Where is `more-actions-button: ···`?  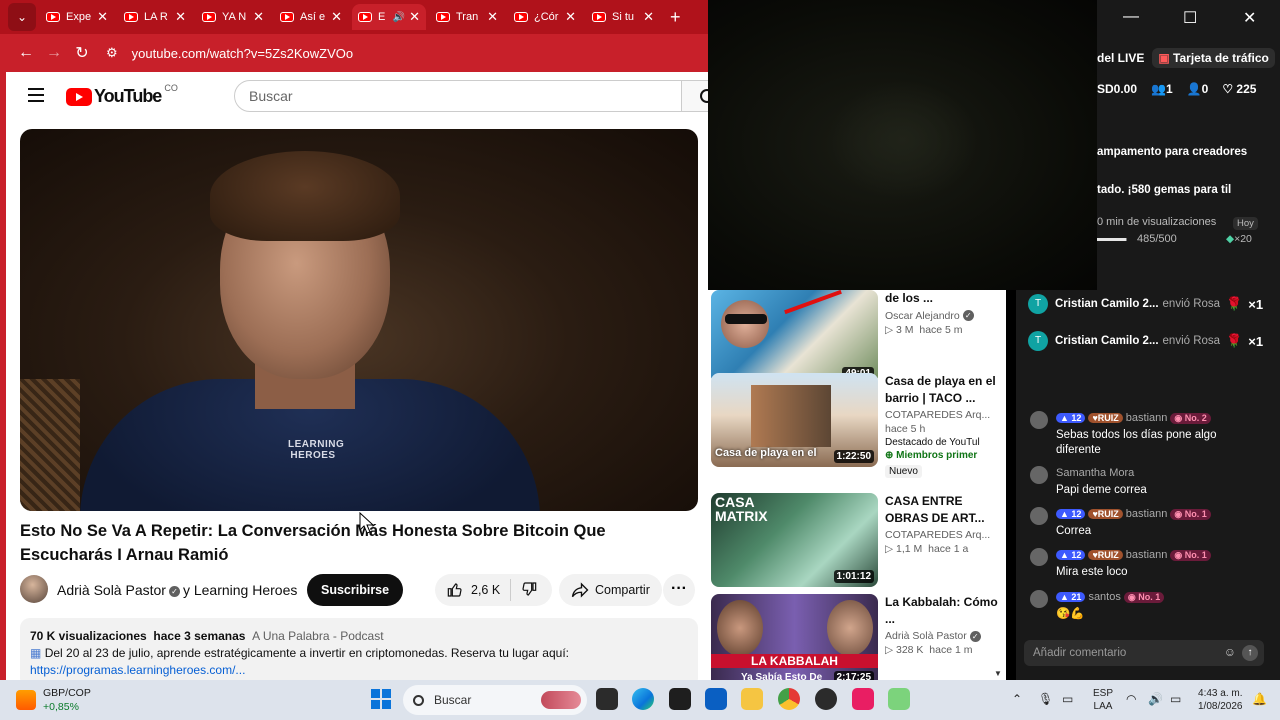 more-actions-button: ··· is located at coordinates (679, 590).